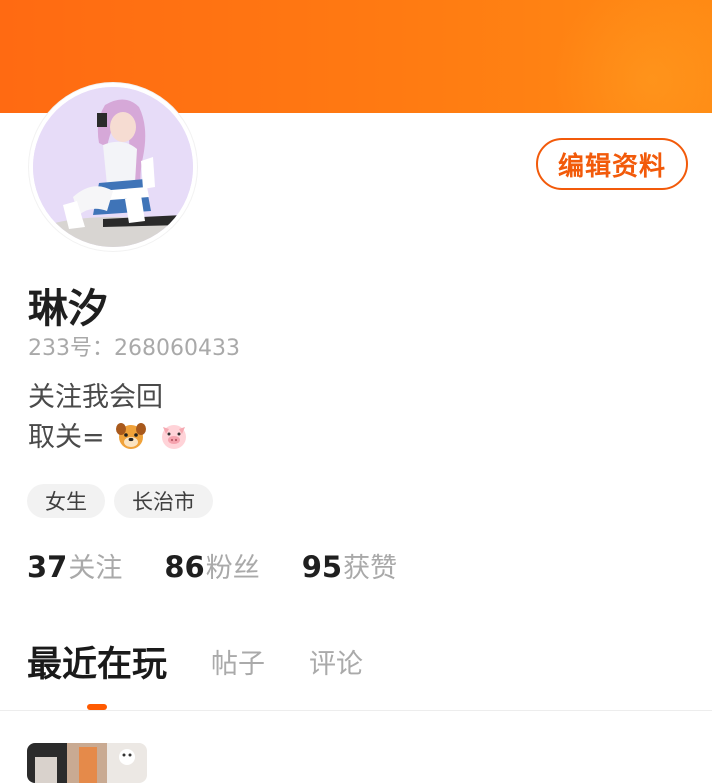  I want to click on game-thumbnail, so click(87, 763).